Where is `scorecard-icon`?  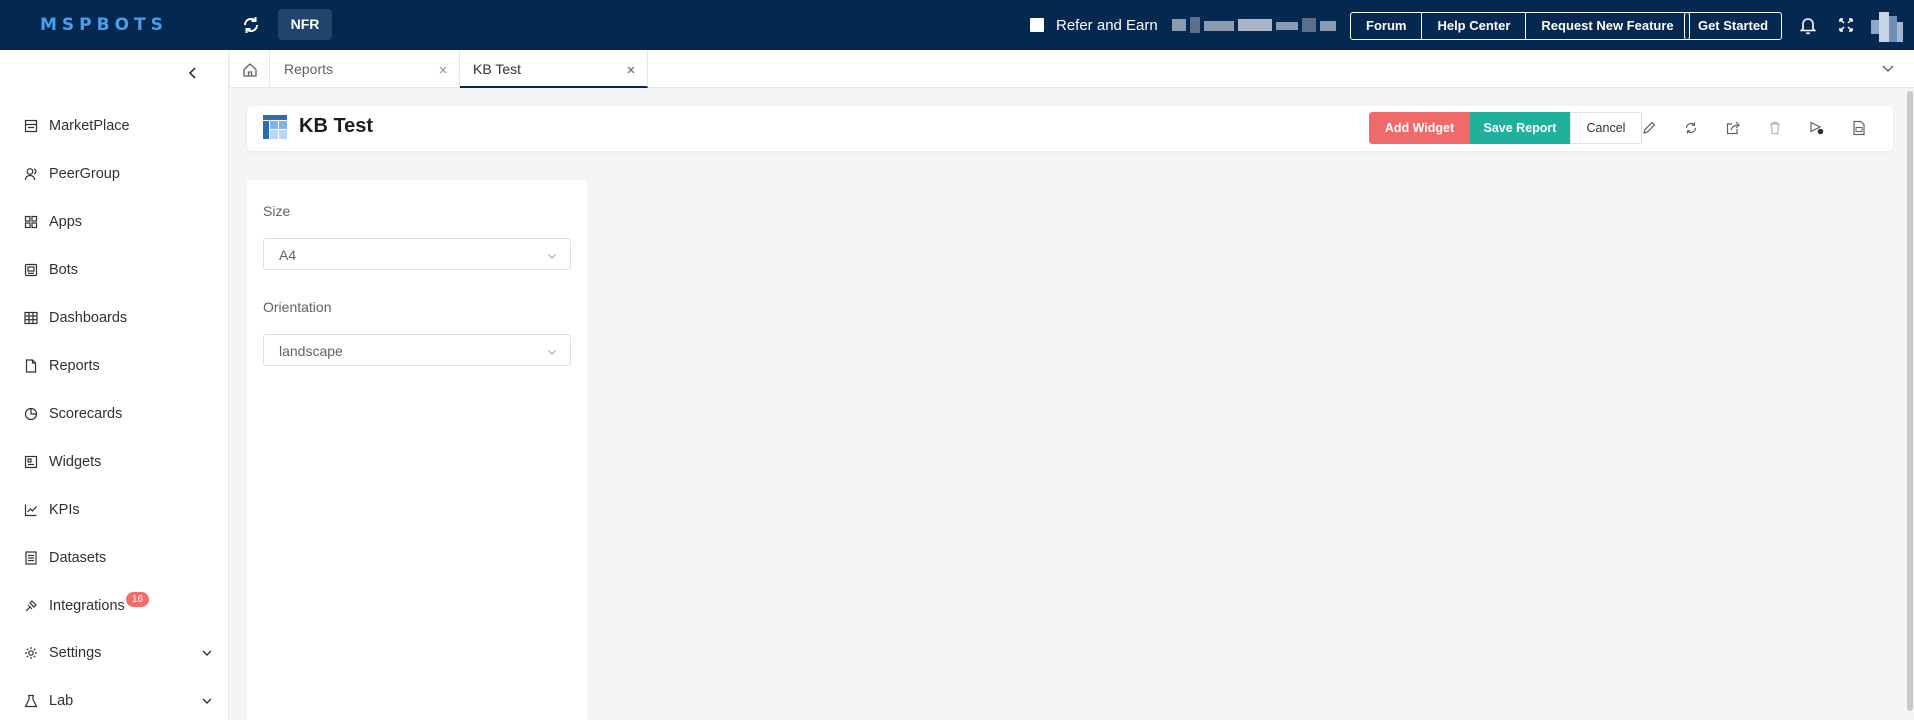
scorecard-icon is located at coordinates (31, 414).